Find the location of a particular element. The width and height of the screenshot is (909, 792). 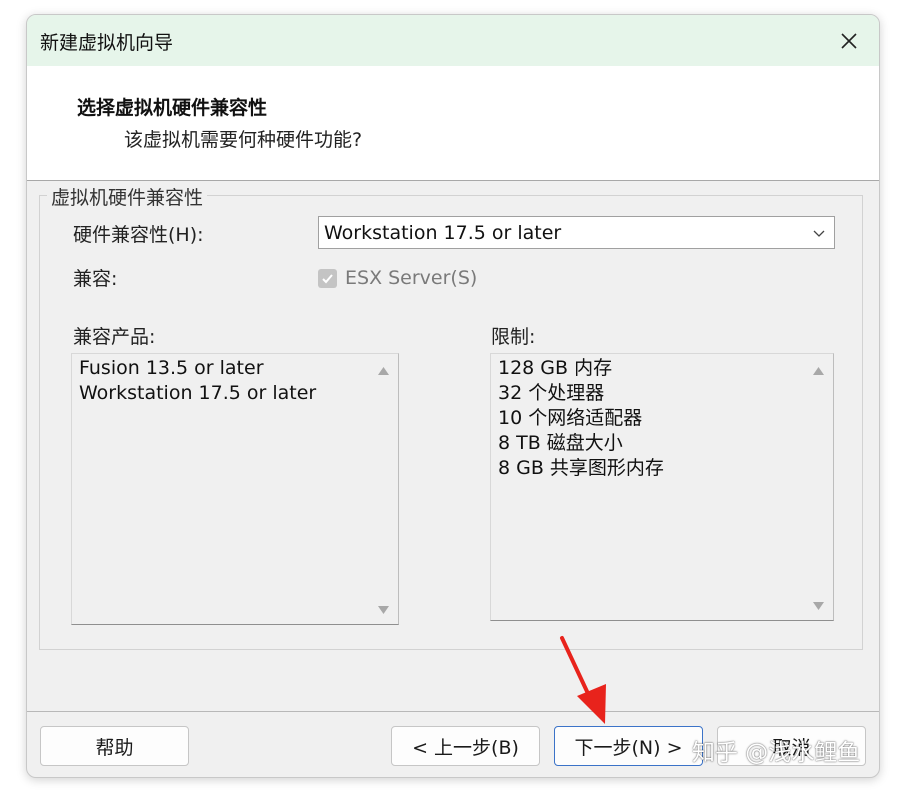

close-icon is located at coordinates (849, 40).